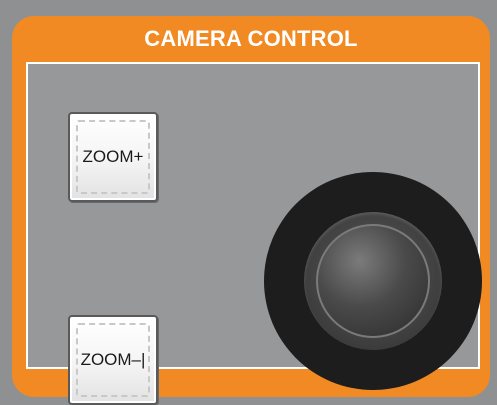 This screenshot has height=405, width=497. I want to click on panel-title: CAMERA CONTROL, so click(251, 38).